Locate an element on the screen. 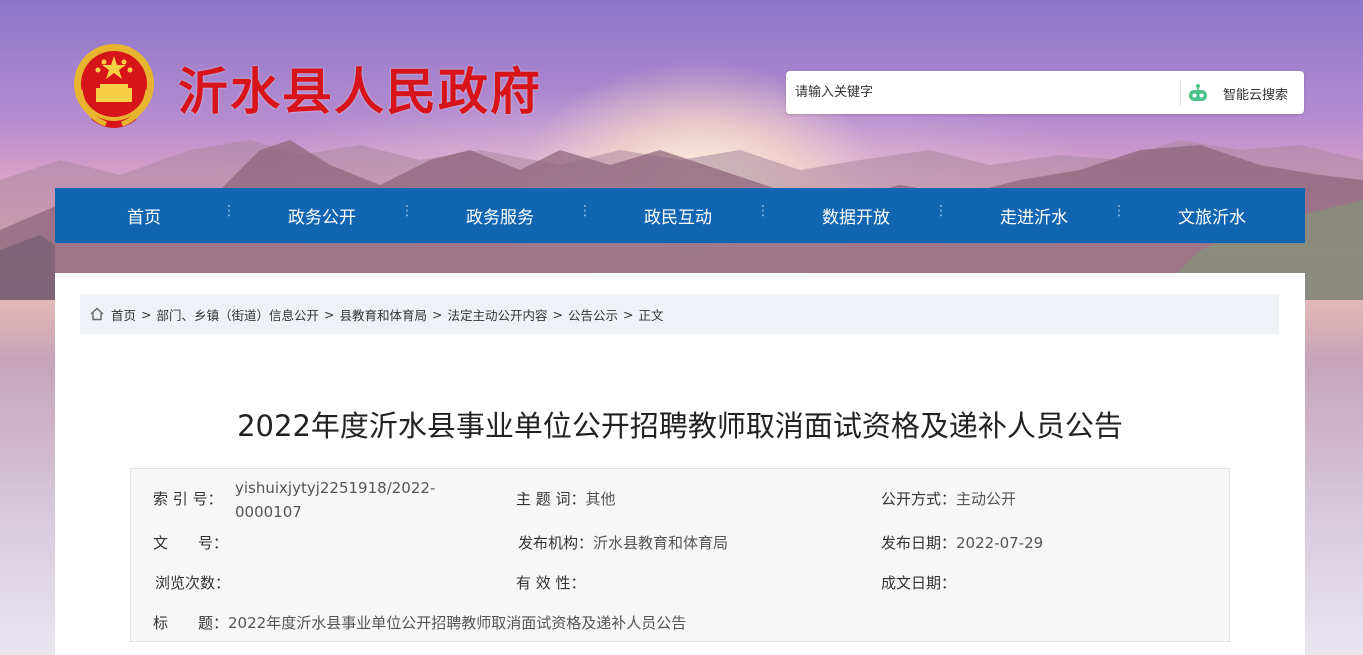 The height and width of the screenshot is (655, 1363). meta-label: 发布日期： is located at coordinates (919, 543).